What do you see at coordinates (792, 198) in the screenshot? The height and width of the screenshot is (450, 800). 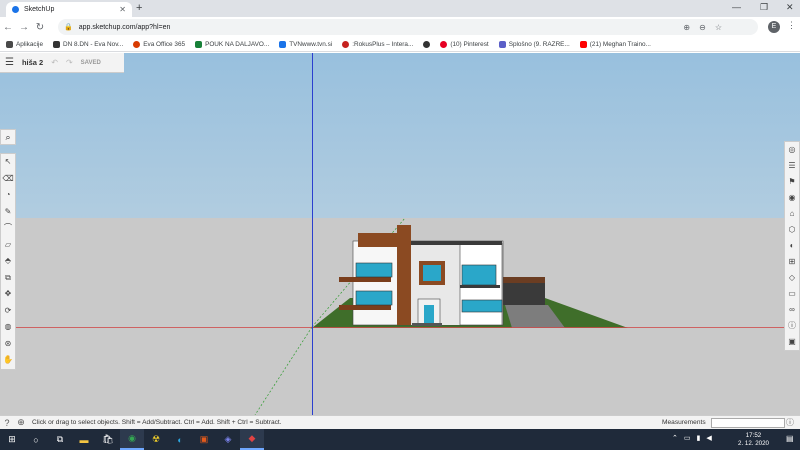 I see `materials-icon: ◉` at bounding box center [792, 198].